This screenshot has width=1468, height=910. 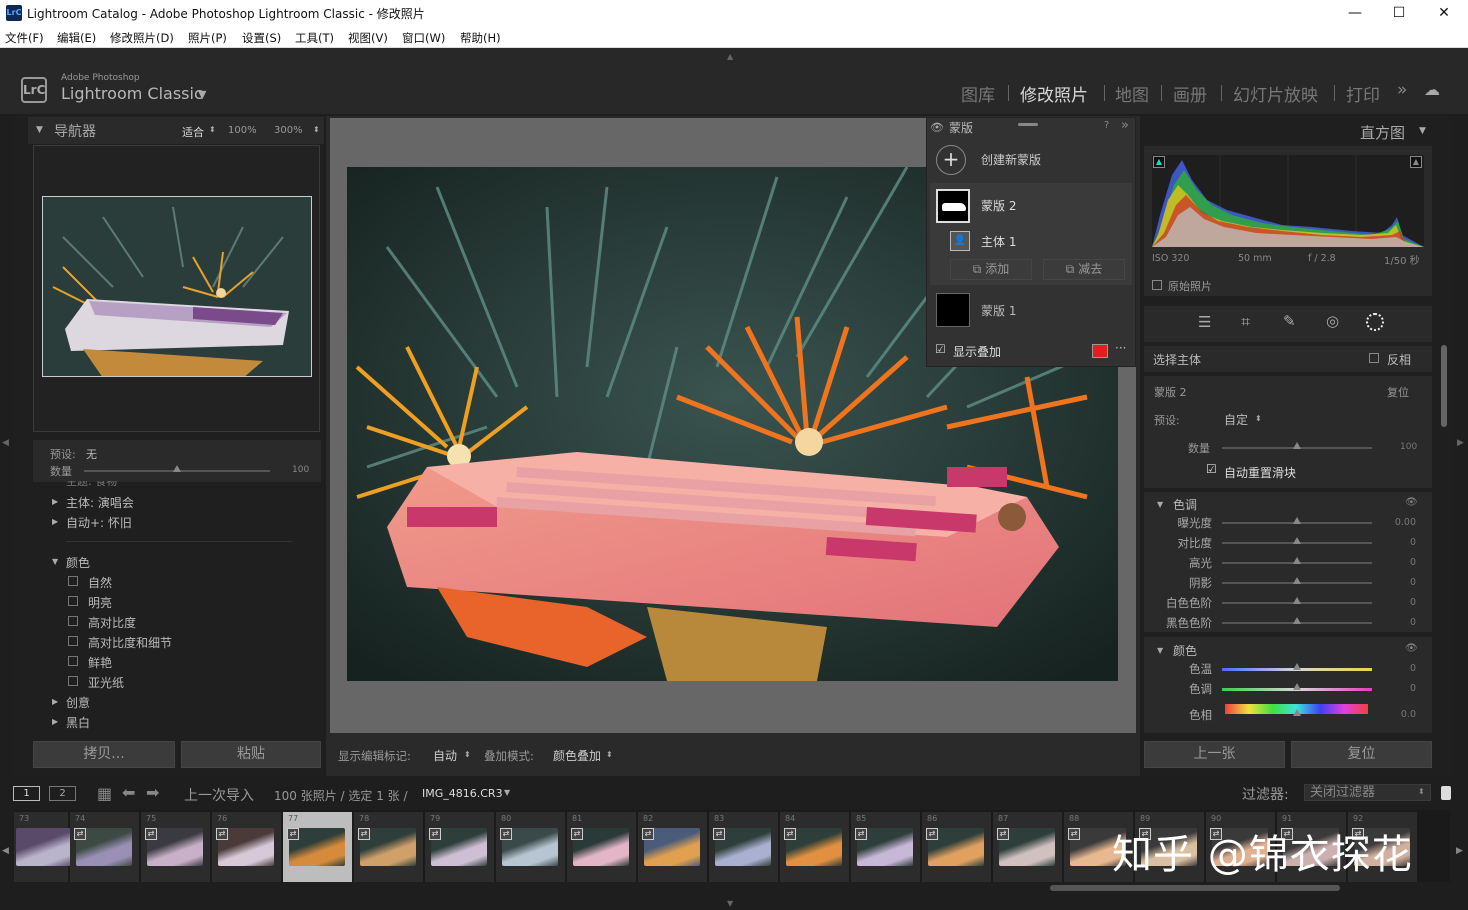 I want to click on film-cell: 74 ⇄, so click(x=105, y=847).